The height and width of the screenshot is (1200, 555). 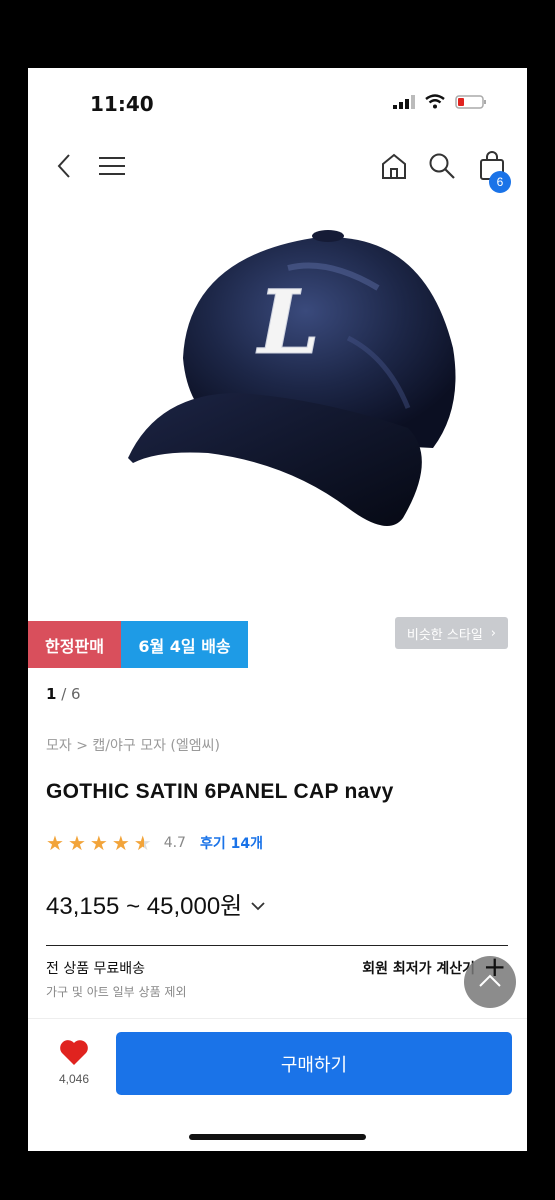 What do you see at coordinates (277, 173) in the screenshot?
I see `top-navigation: 6` at bounding box center [277, 173].